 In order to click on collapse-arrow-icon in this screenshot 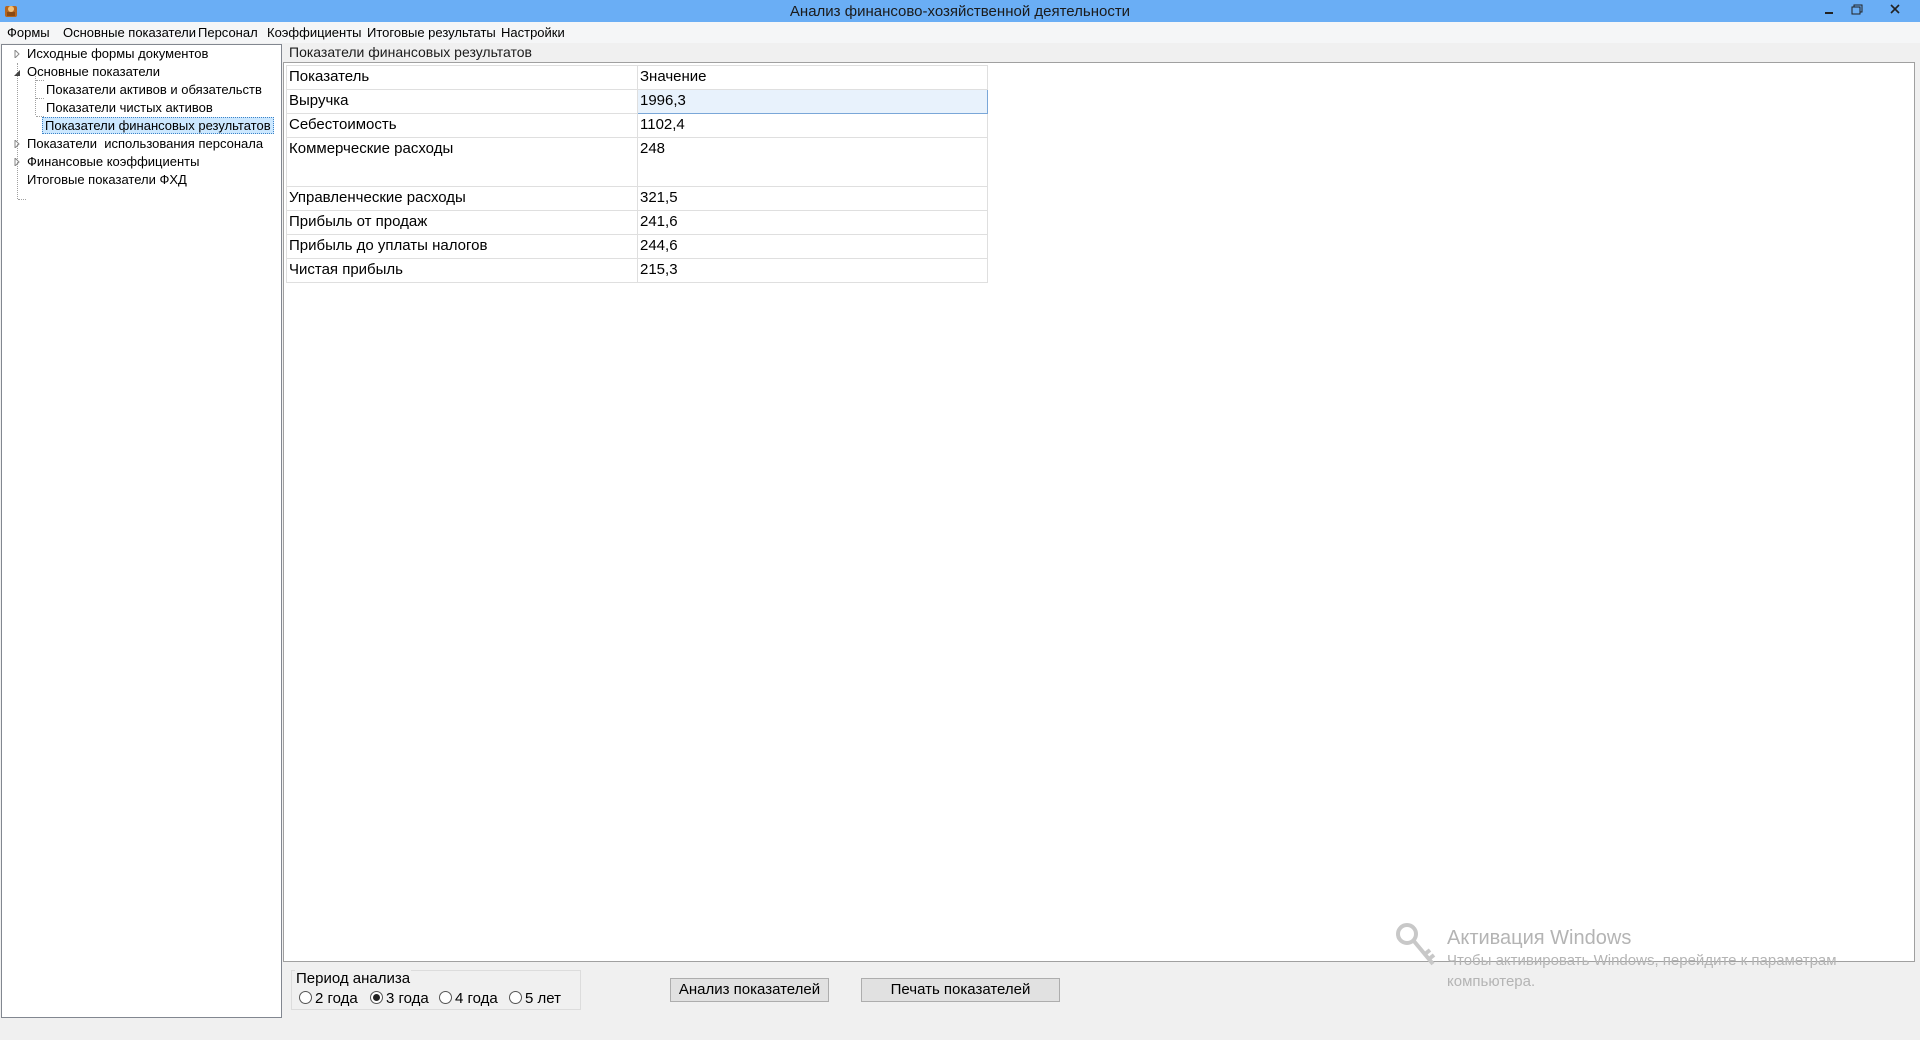, I will do `click(17, 72)`.